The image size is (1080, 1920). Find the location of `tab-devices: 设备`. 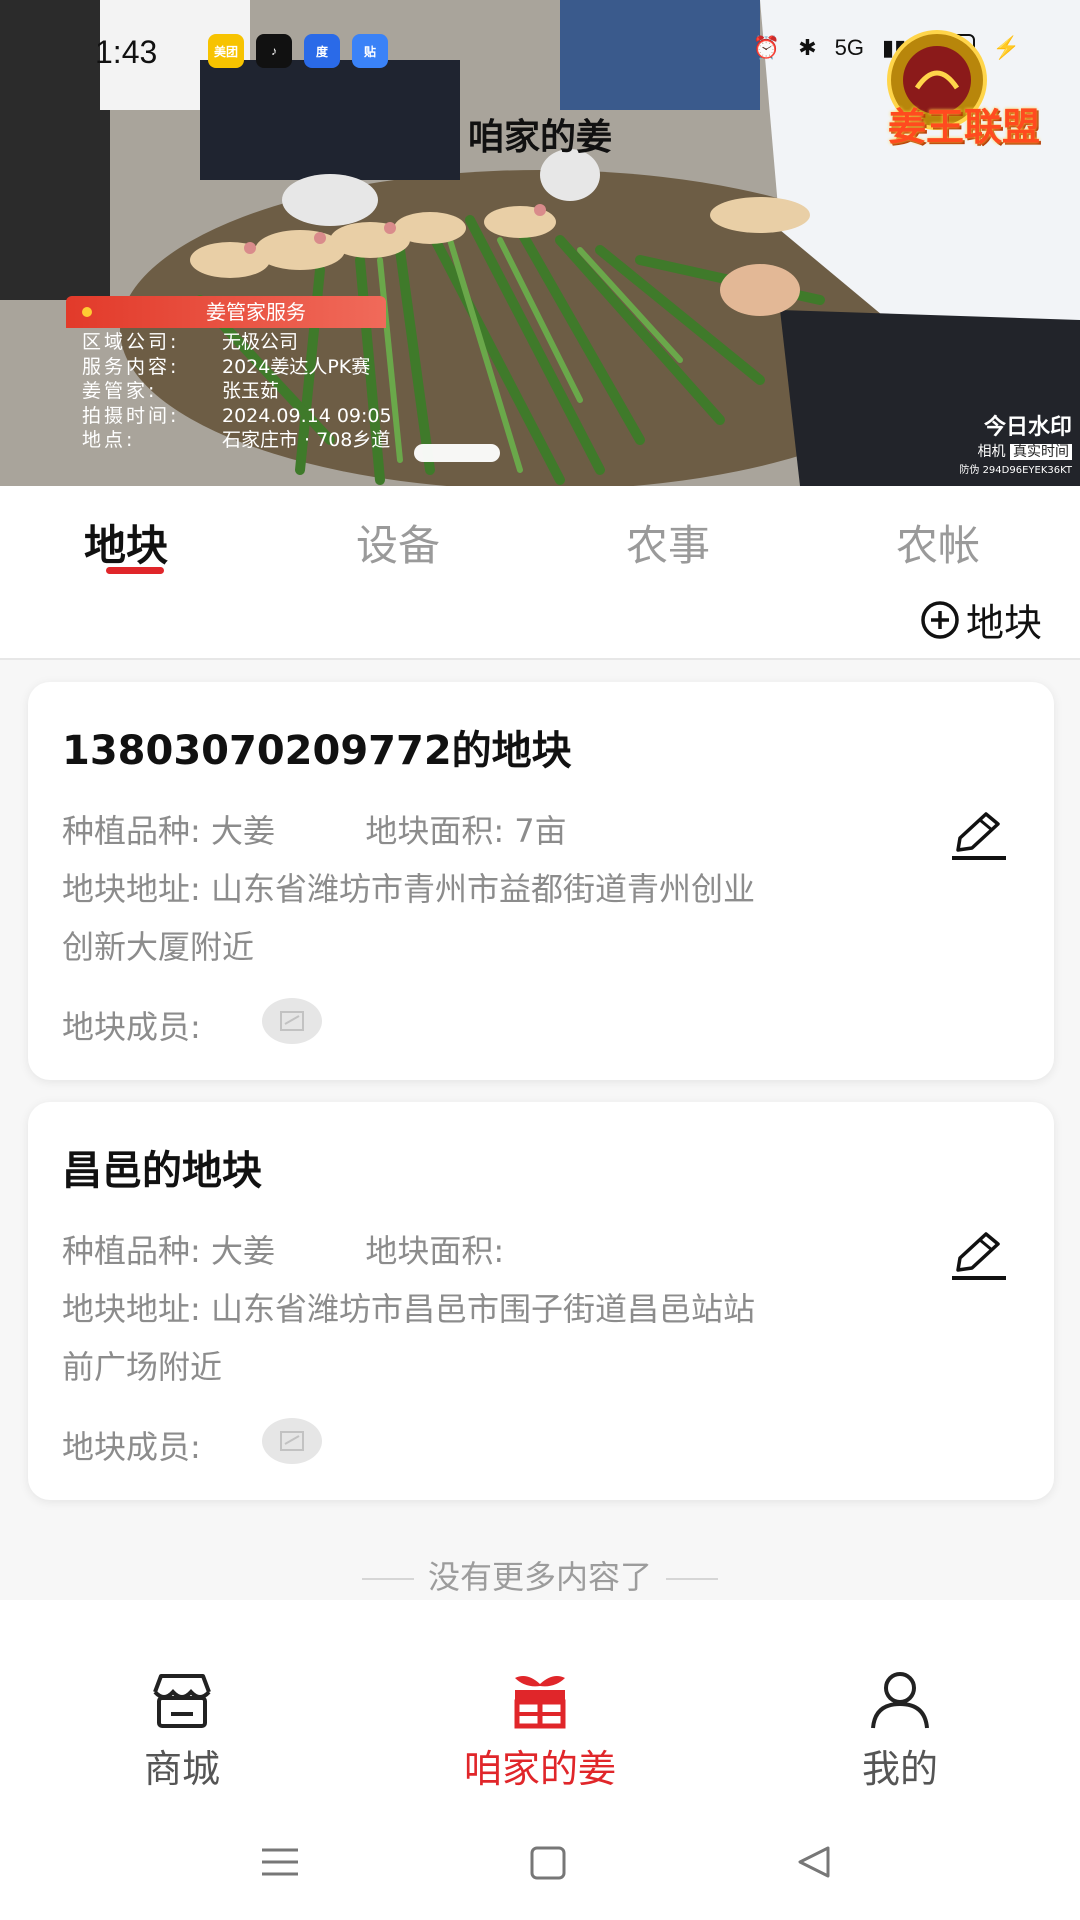

tab-devices: 设备 is located at coordinates (398, 542).